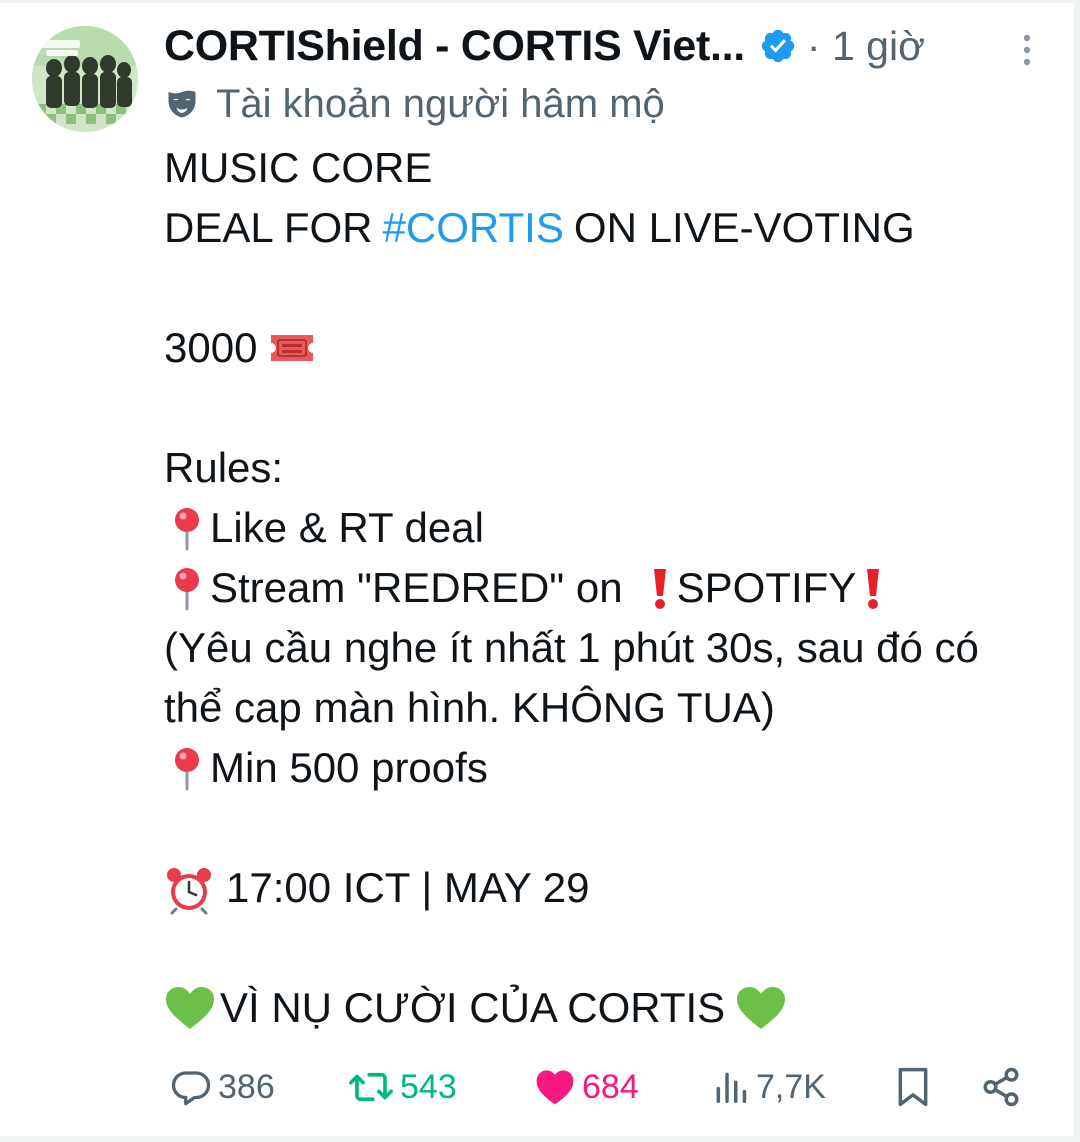 Image resolution: width=1080 pixels, height=1142 pixels. I want to click on views-chart-icon, so click(731, 1087).